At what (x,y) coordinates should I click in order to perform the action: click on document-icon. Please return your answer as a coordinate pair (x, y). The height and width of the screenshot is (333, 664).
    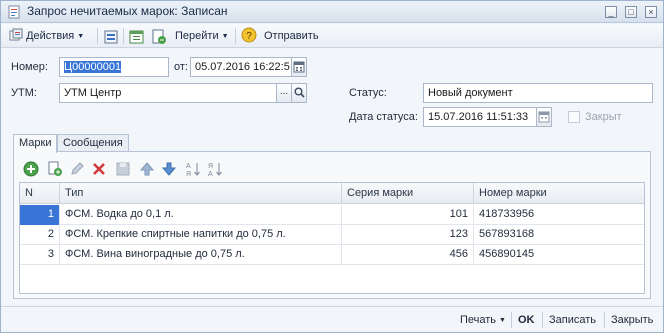
    Looking at the image, I should click on (14, 12).